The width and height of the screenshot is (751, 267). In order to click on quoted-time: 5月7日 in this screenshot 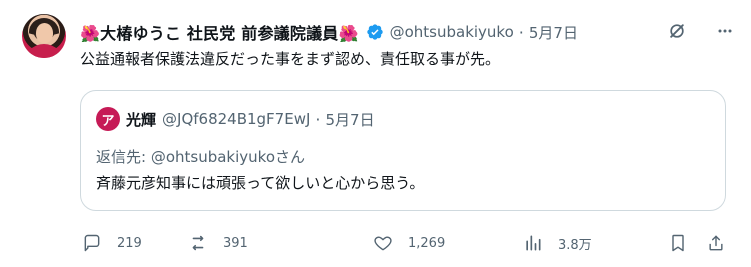, I will do `click(350, 119)`.